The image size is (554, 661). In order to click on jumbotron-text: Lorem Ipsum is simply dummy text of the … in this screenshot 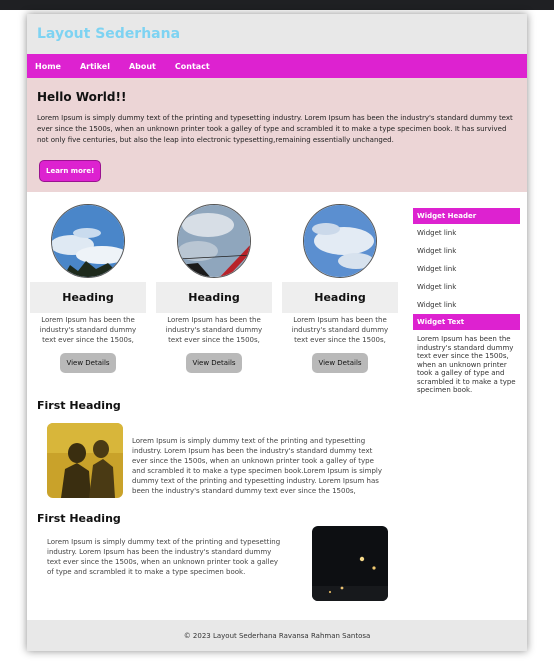, I will do `click(275, 129)`.